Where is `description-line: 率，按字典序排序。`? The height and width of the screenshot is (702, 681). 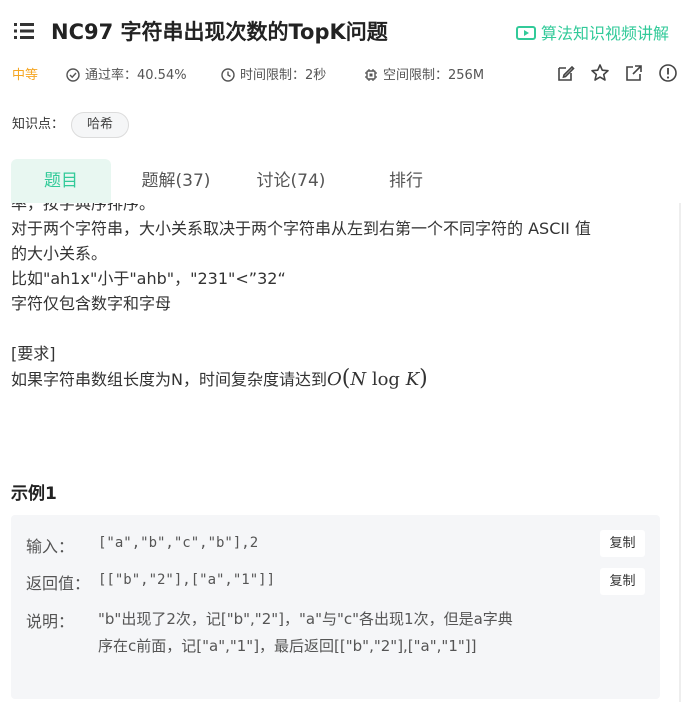
description-line: 率，按字典序排序。 is located at coordinates (83, 208).